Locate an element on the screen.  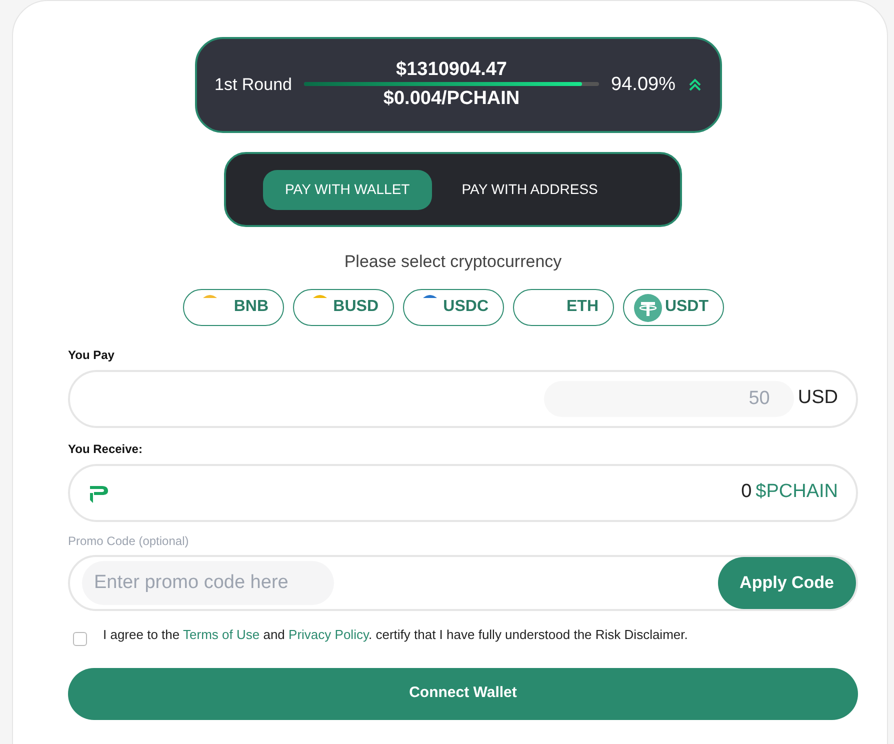
currency-button: BUSD is located at coordinates (343, 307).